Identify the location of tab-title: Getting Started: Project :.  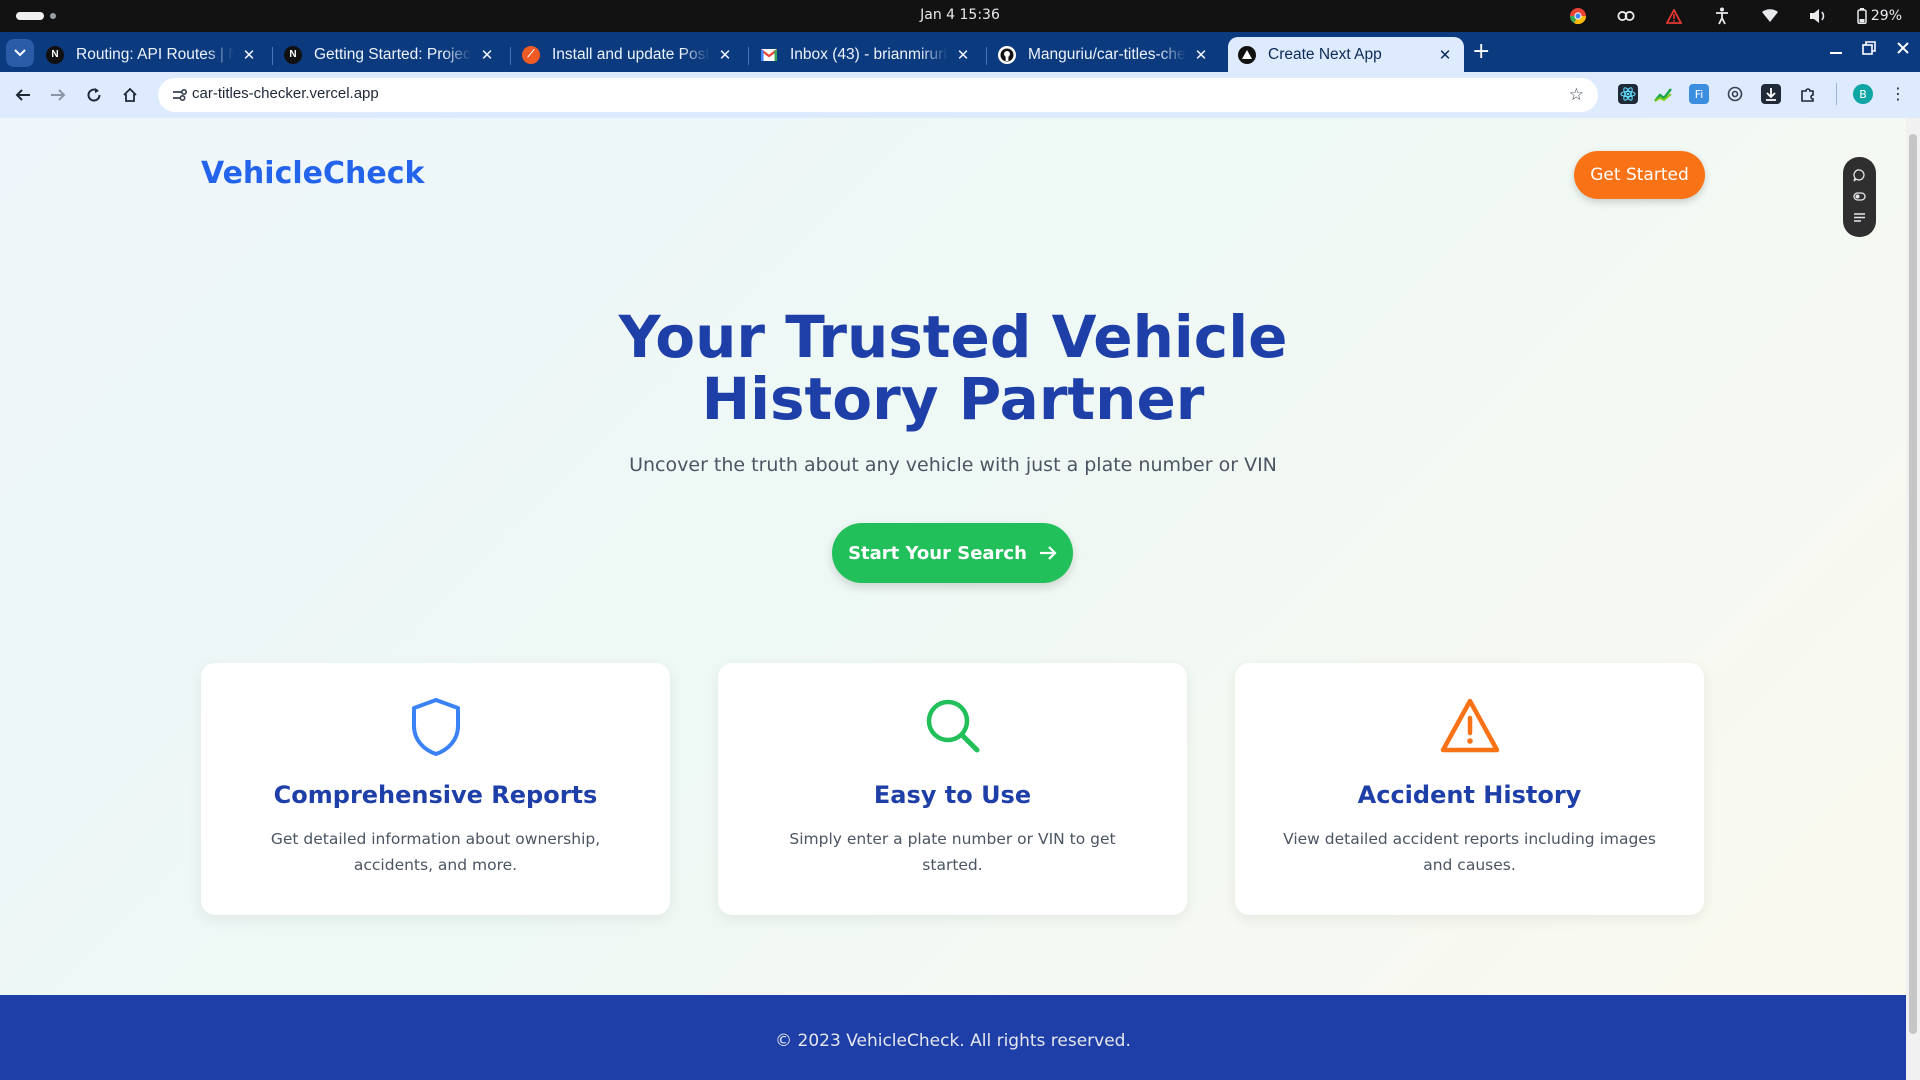
(393, 54).